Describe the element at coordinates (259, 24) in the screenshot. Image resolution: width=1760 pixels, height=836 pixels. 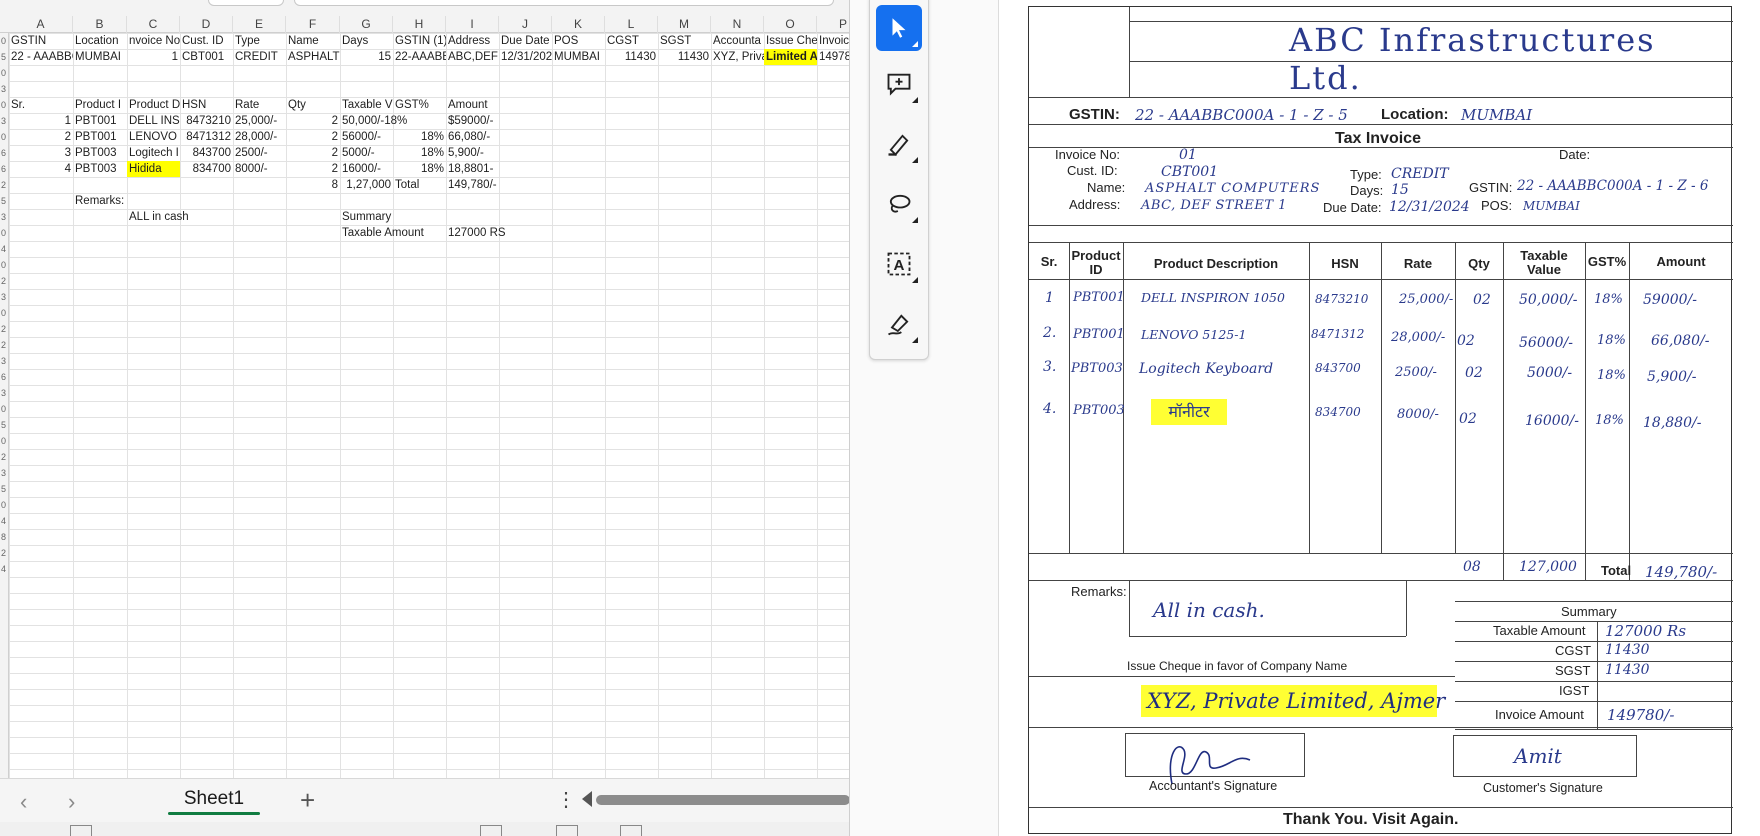
I see `column-header: E` at that location.